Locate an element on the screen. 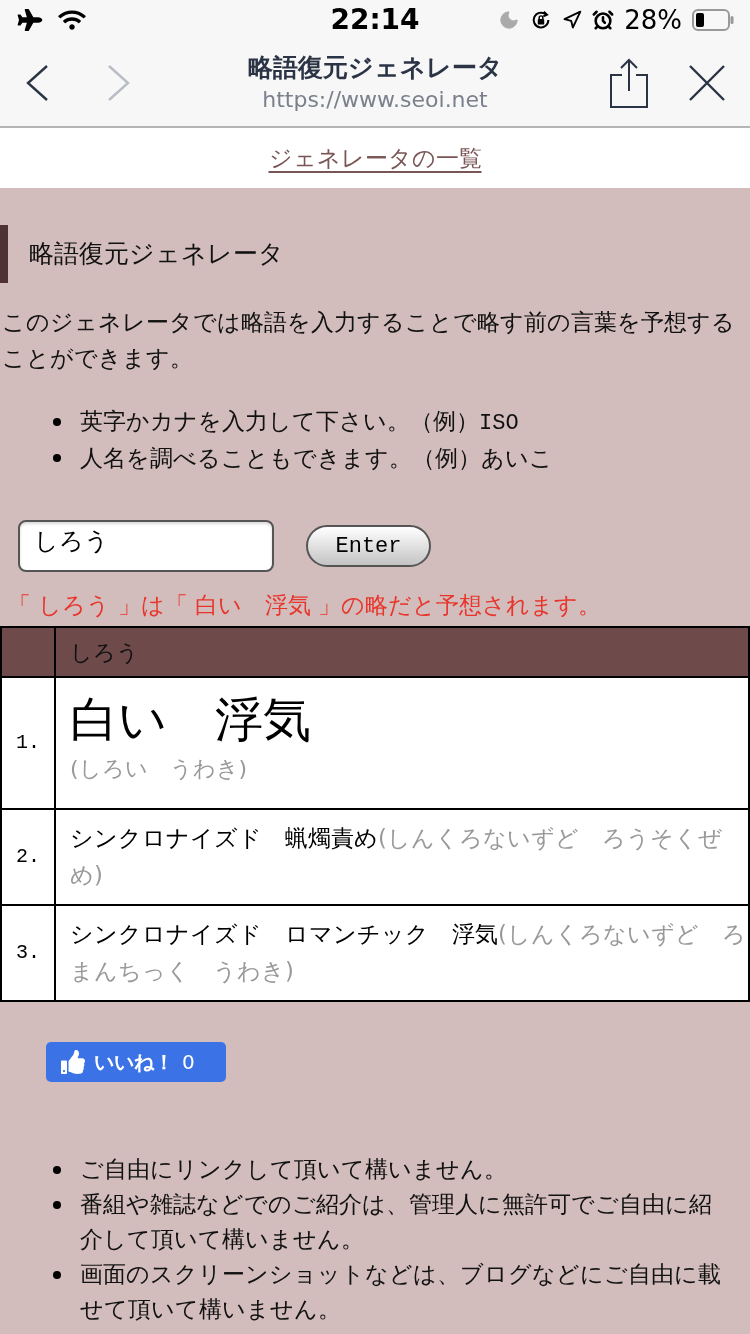 The height and width of the screenshot is (1334, 750). note-text: ご自由にリンクして頂いて構いません。 is located at coordinates (293, 1169).